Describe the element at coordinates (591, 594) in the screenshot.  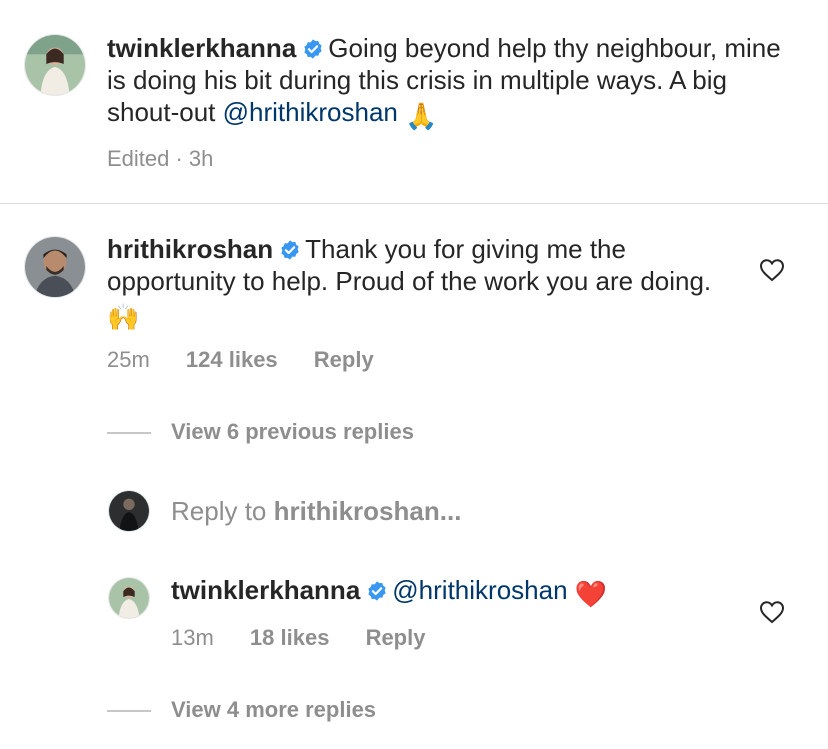
I see `reply-emoji: ❤️` at that location.